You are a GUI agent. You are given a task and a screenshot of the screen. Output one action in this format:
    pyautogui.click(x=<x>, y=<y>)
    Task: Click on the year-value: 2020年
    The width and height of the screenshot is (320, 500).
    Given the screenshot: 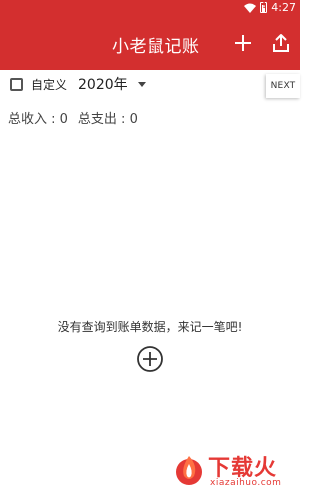 What is the action you would take?
    pyautogui.click(x=103, y=85)
    